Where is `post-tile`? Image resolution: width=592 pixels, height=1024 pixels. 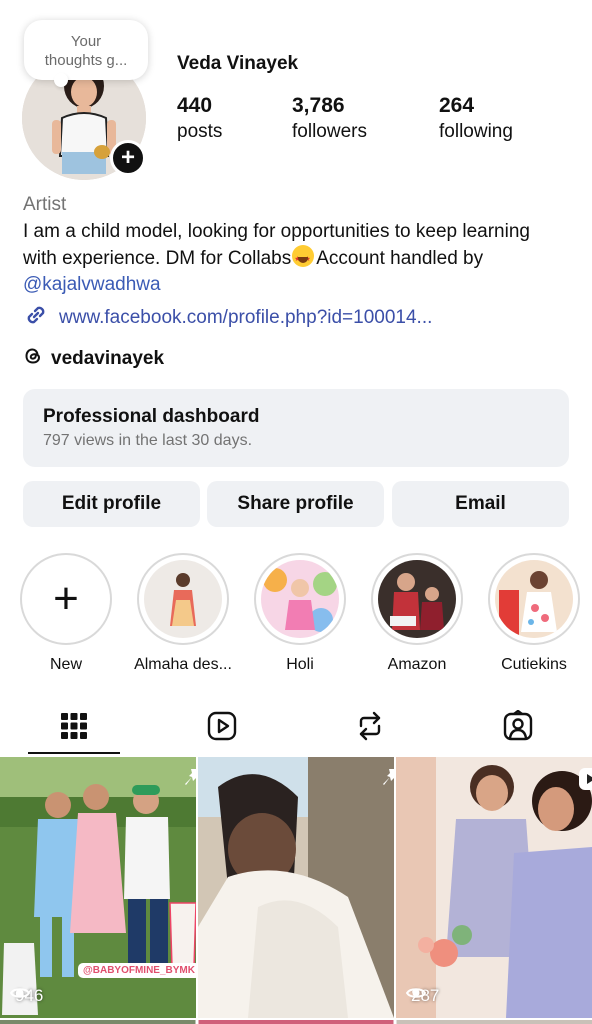 post-tile is located at coordinates (296, 887).